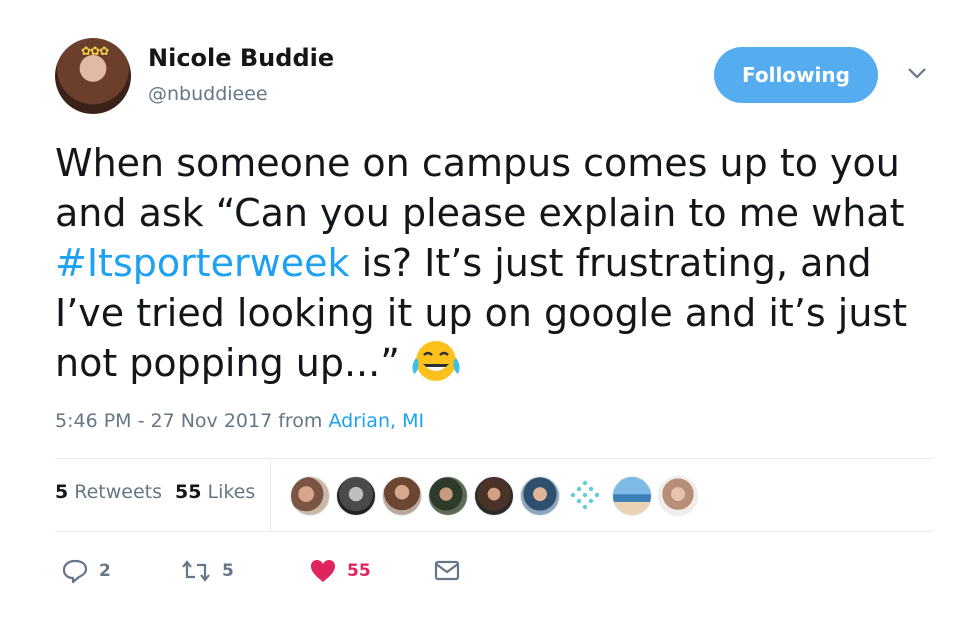 The image size is (980, 622). What do you see at coordinates (323, 571) in the screenshot?
I see `heart-icon` at bounding box center [323, 571].